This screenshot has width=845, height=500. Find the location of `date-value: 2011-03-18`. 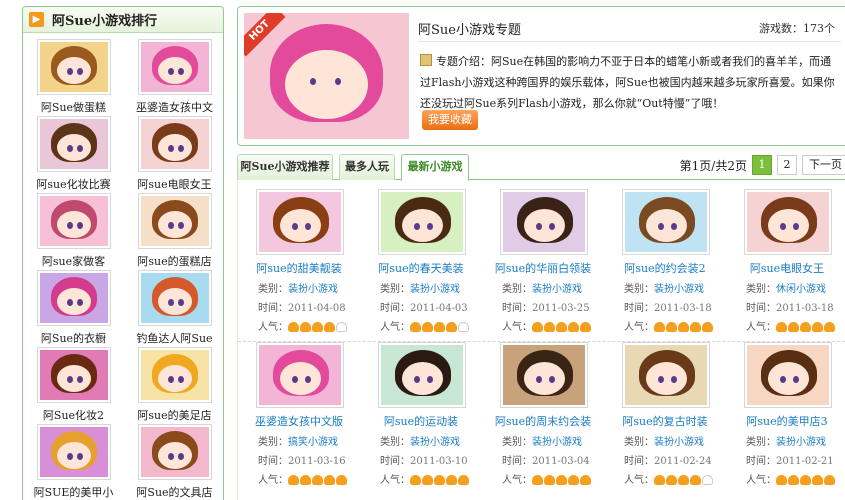

date-value: 2011-03-18 is located at coordinates (683, 308).